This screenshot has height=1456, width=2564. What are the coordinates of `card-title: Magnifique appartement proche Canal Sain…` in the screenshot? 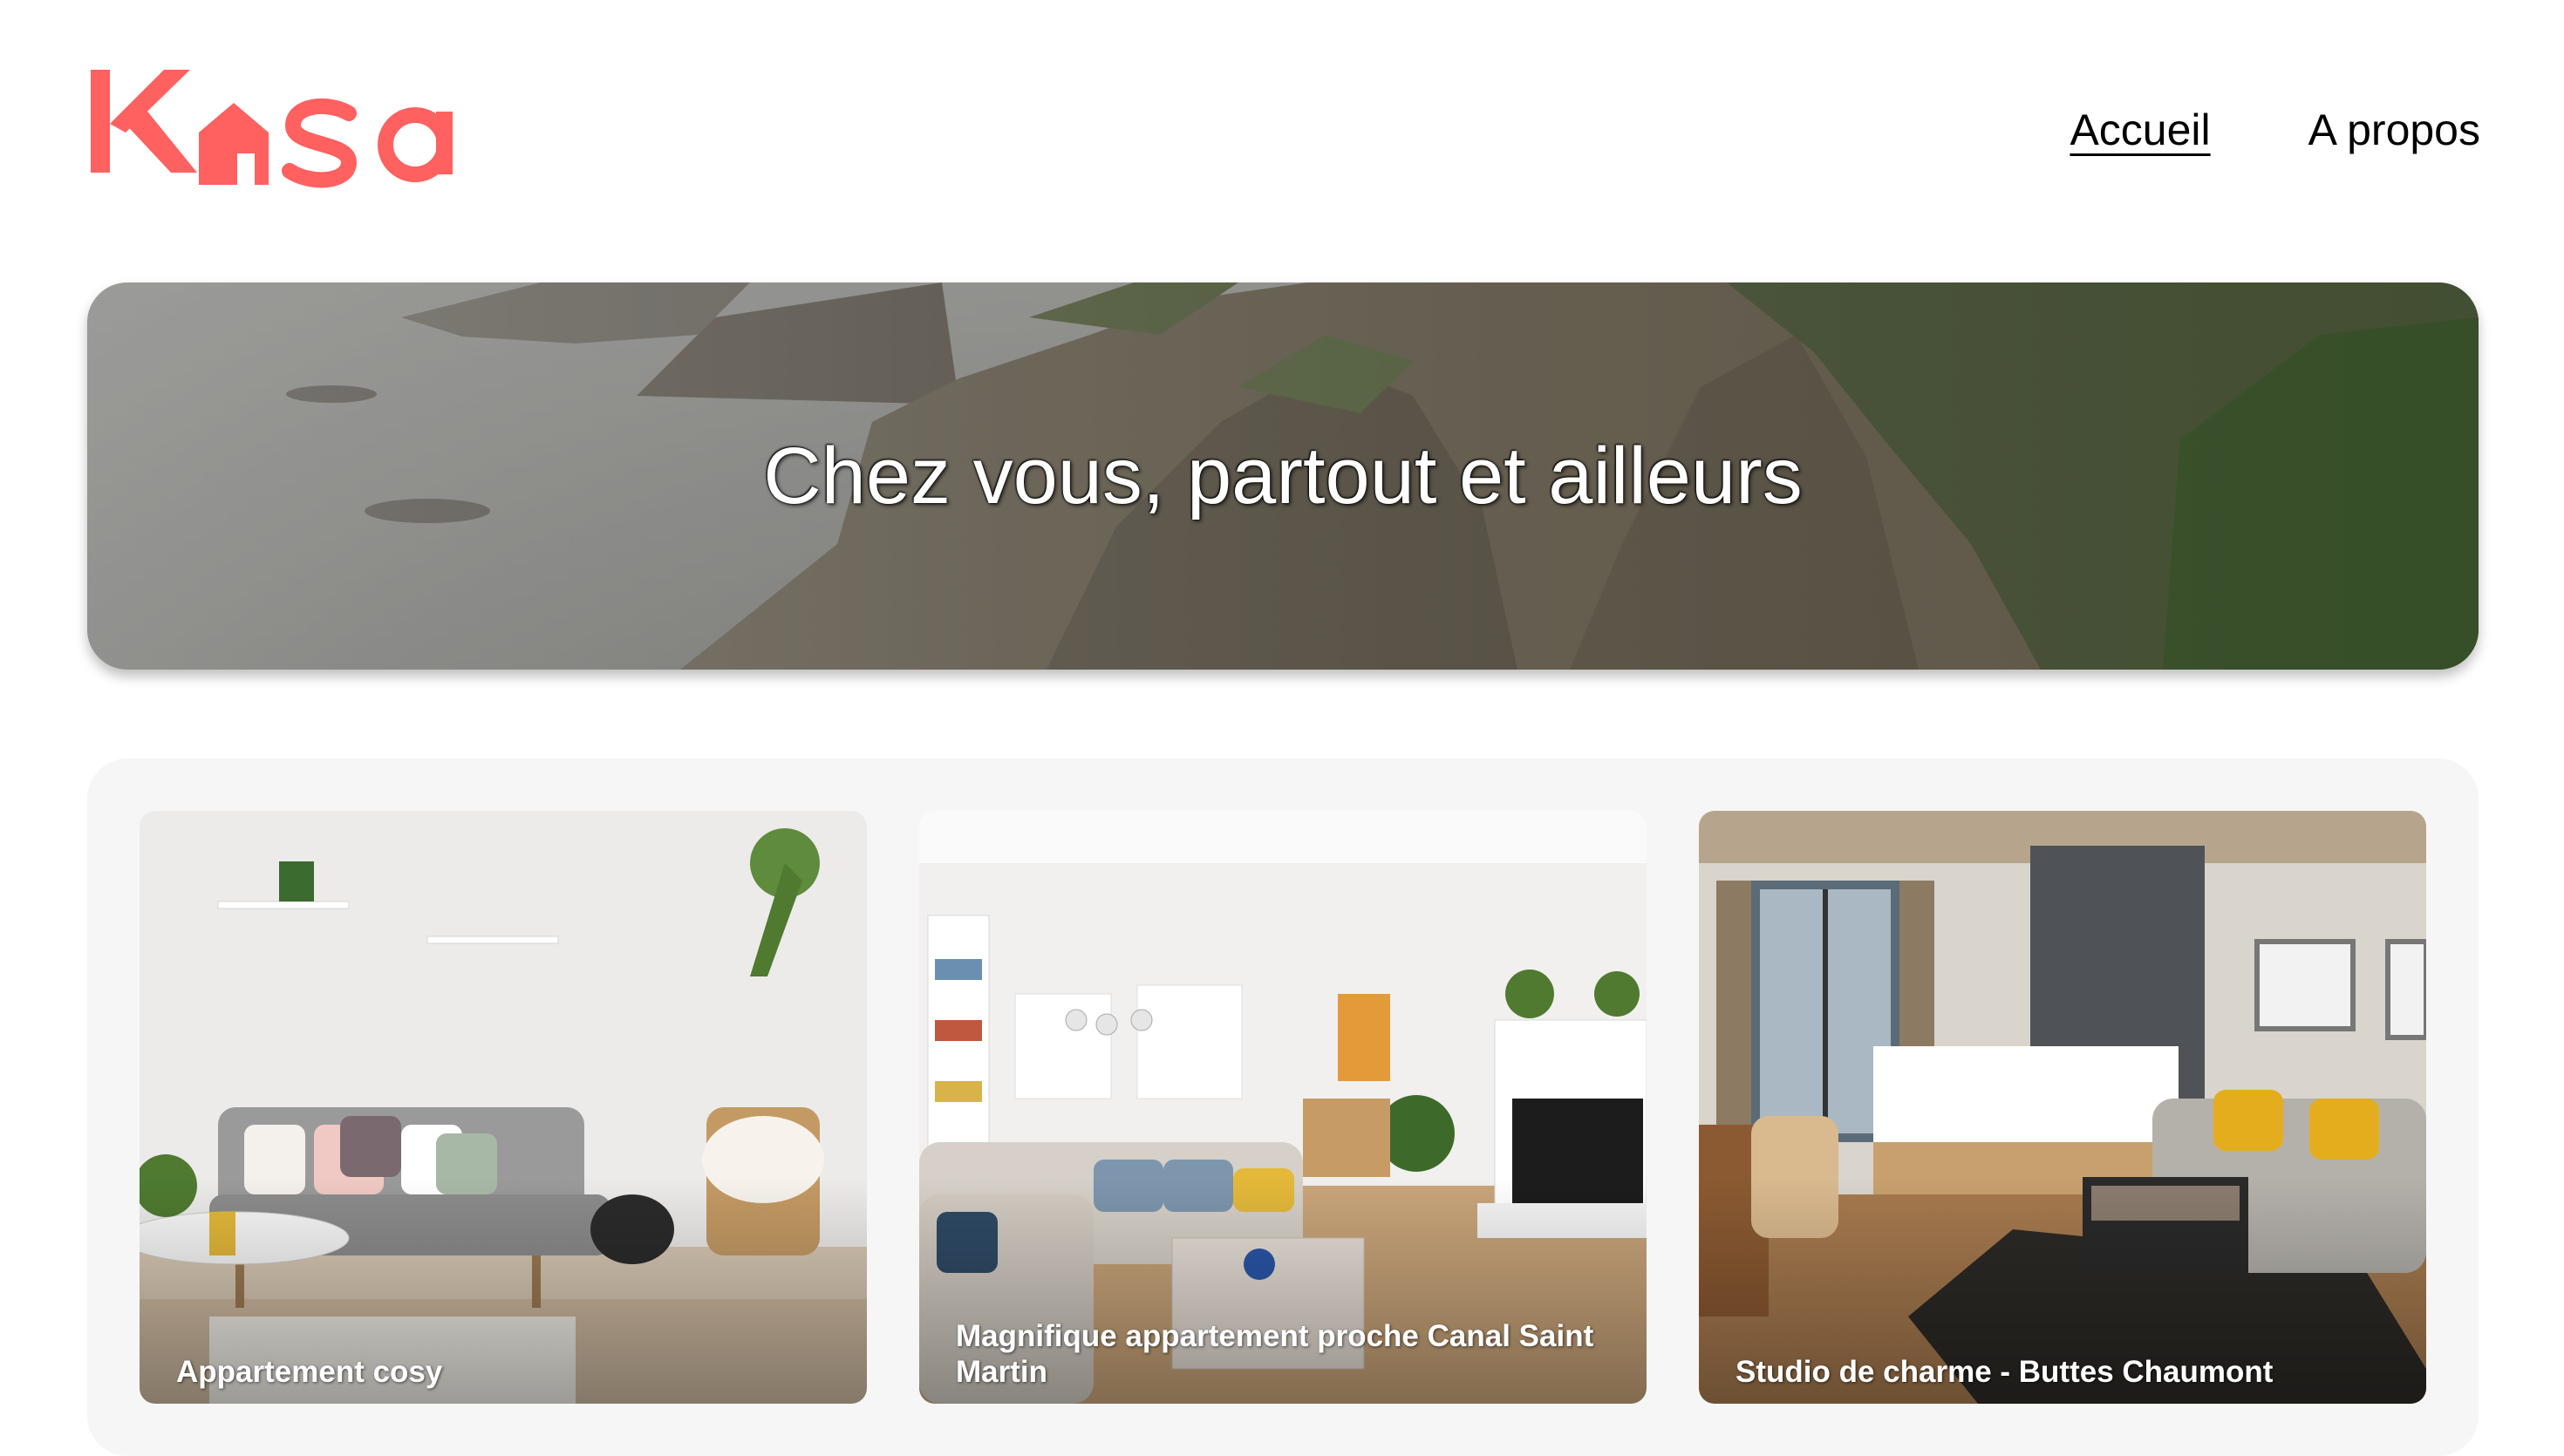 It's located at (1275, 1354).